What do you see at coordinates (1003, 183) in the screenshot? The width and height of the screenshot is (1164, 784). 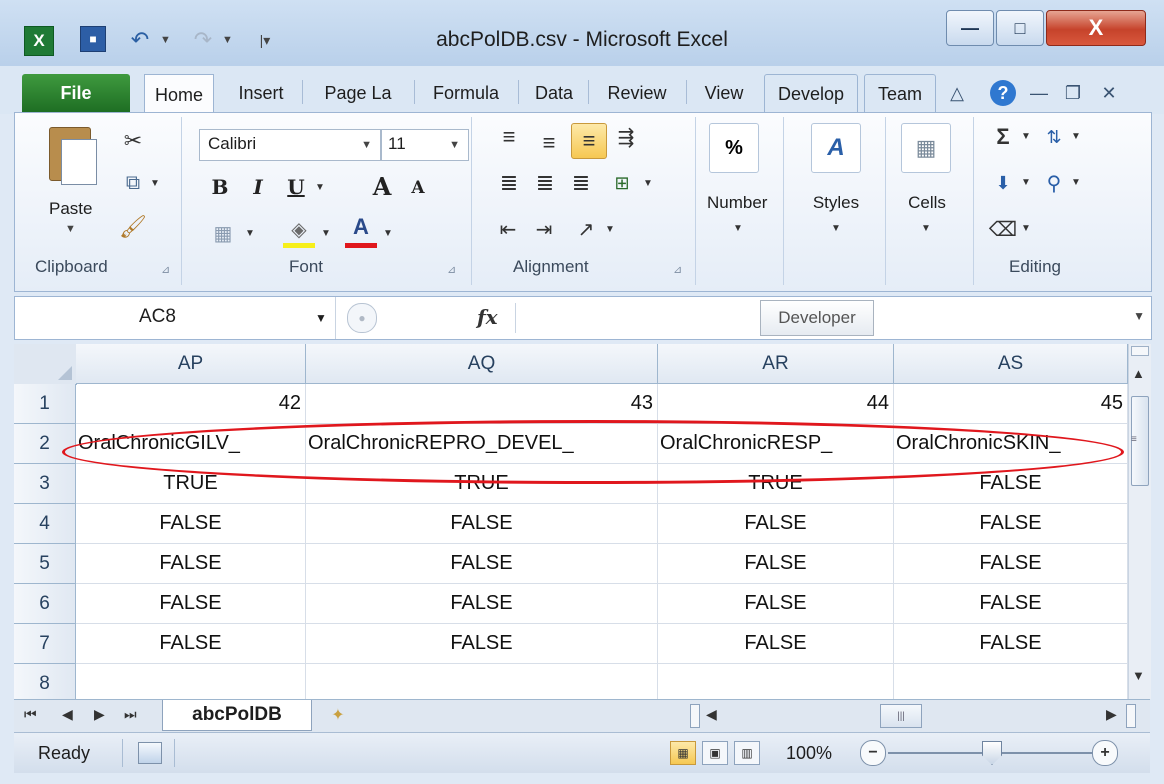 I see `fill-icon: ⬇` at bounding box center [1003, 183].